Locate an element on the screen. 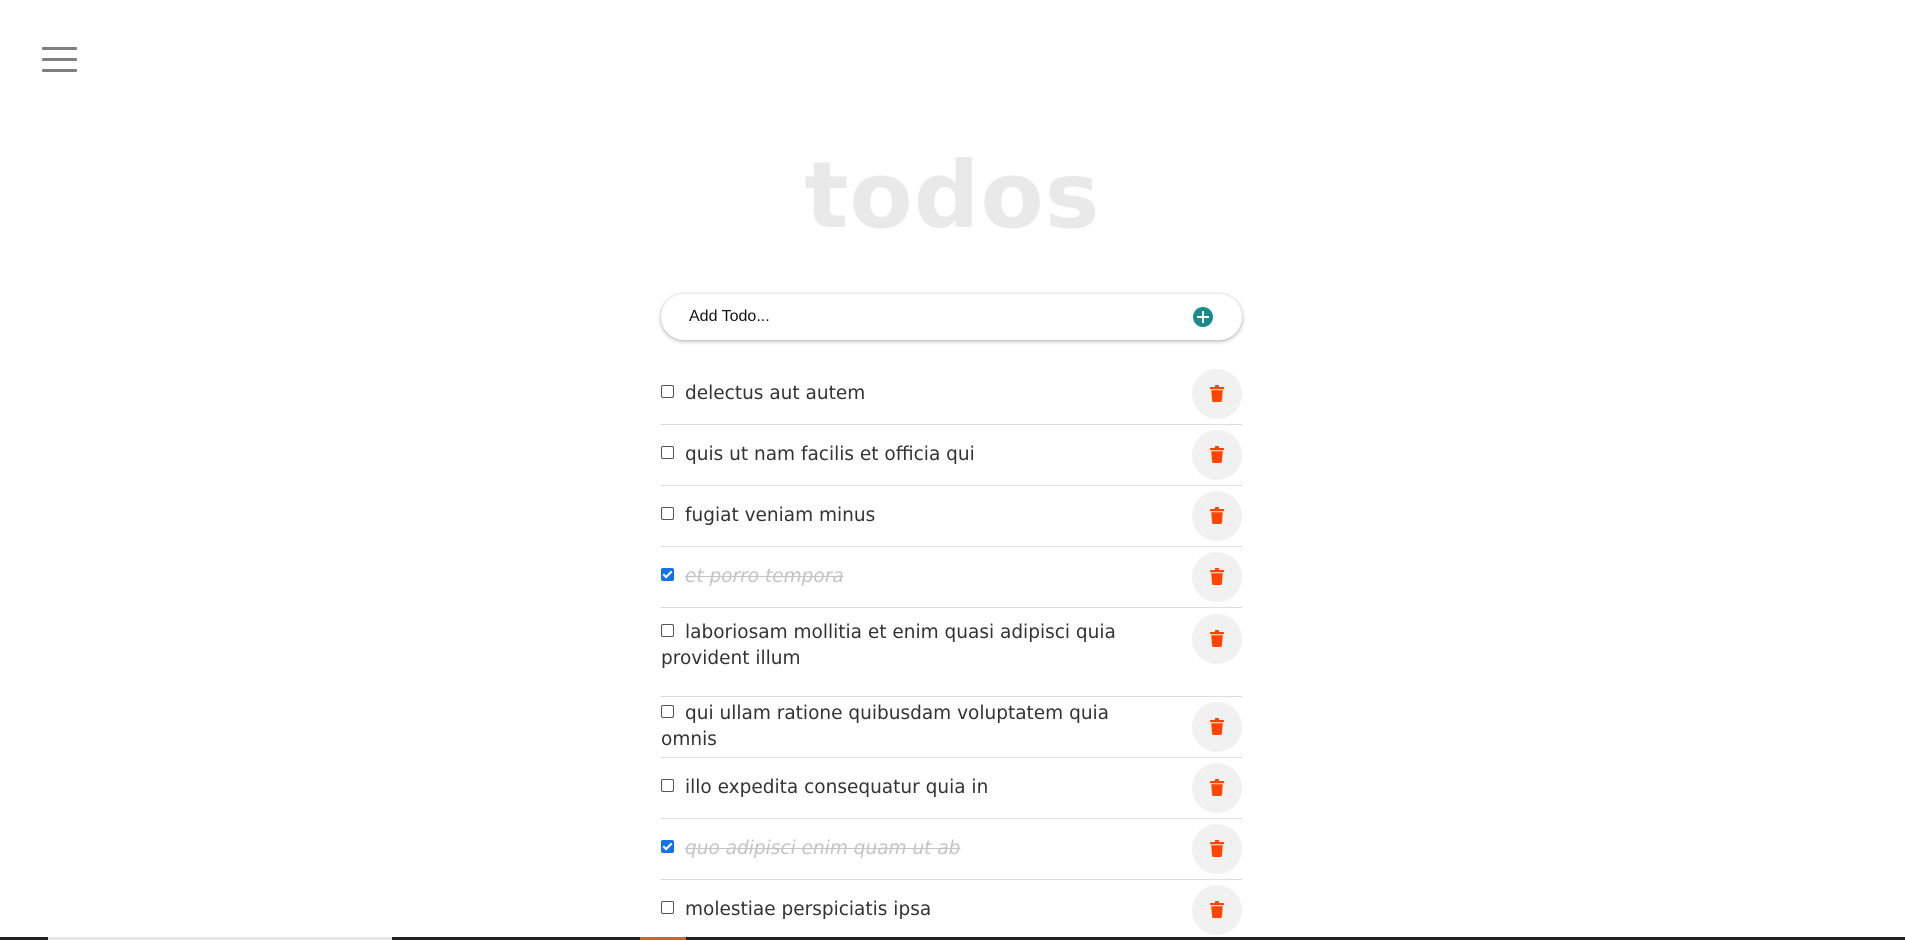 The image size is (1905, 940). todo-content: fugiat veniam minus is located at coordinates (926, 516).